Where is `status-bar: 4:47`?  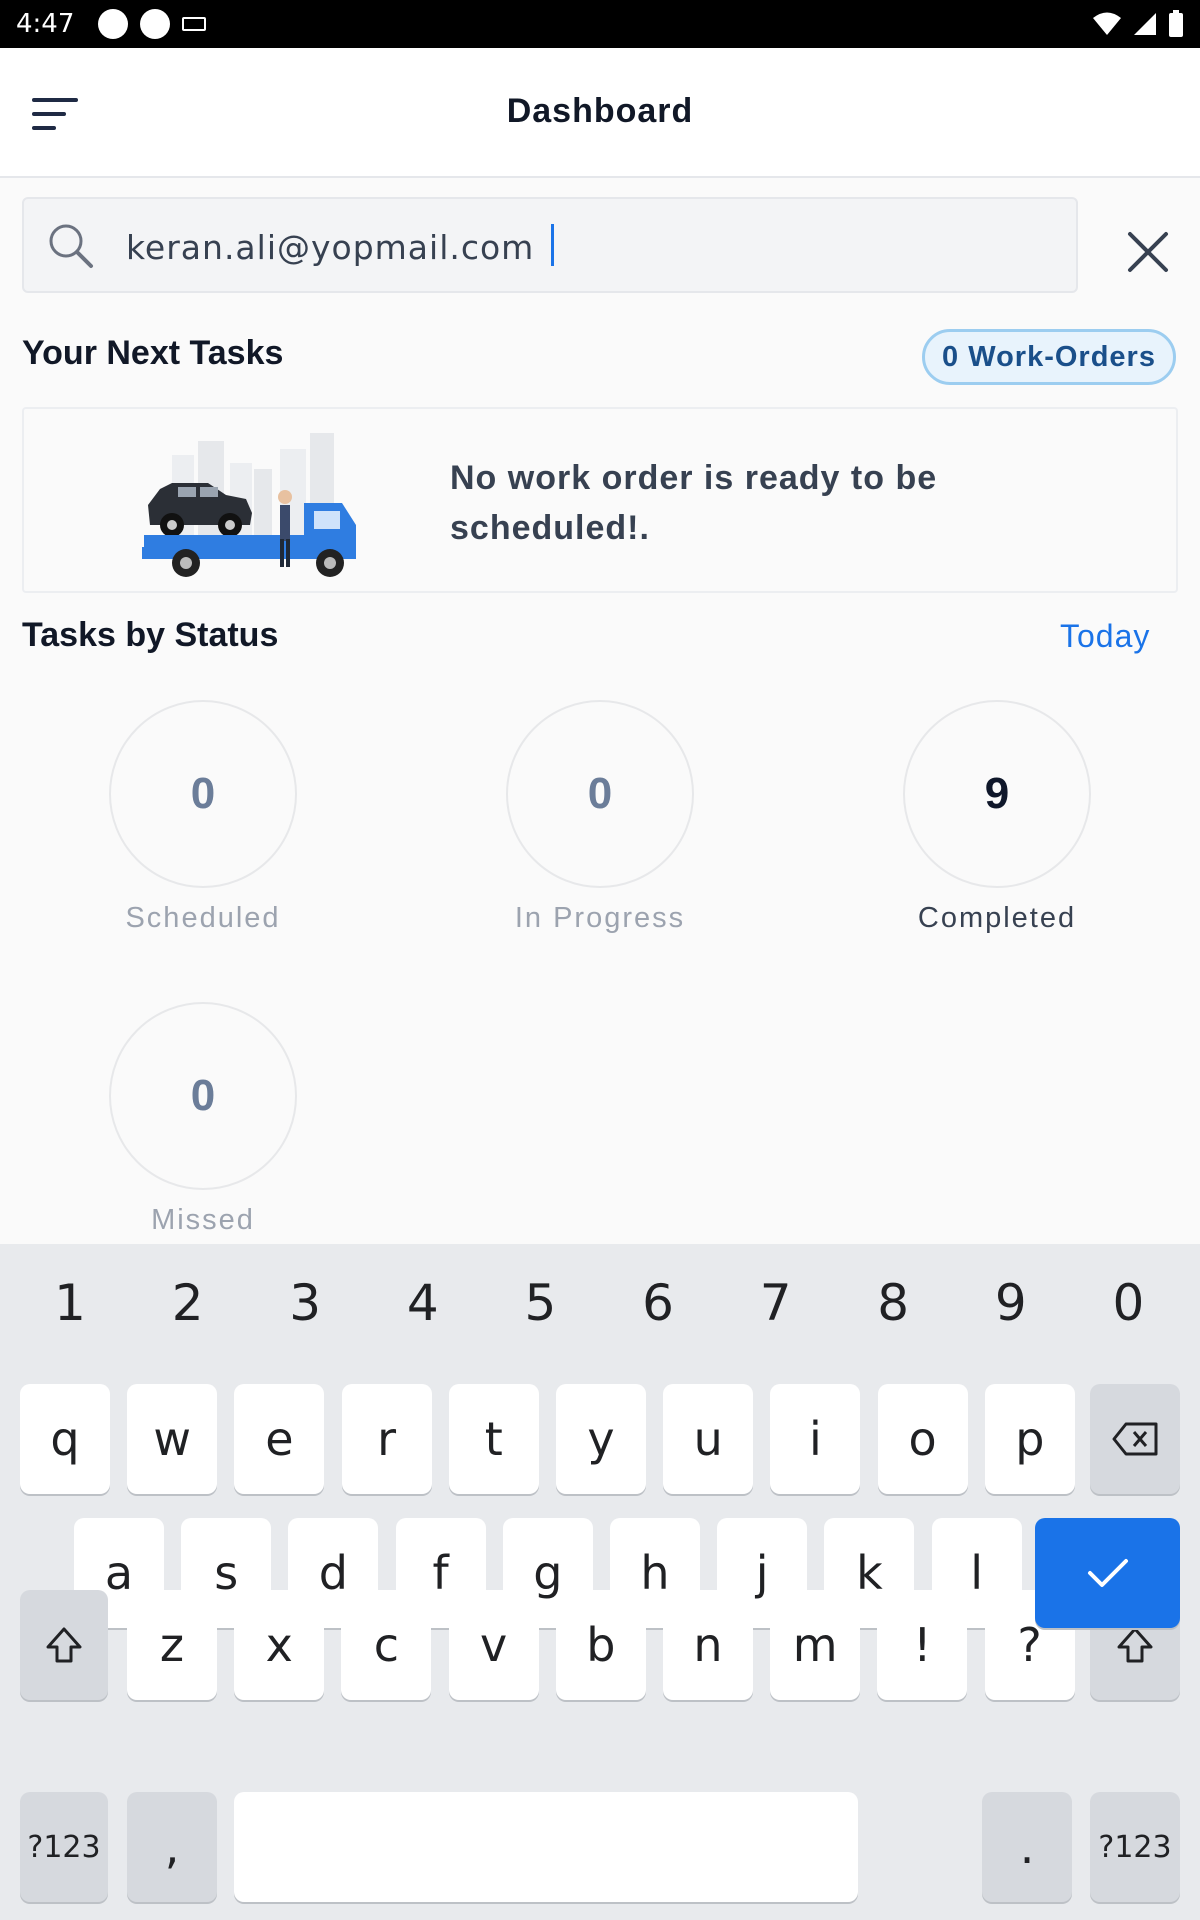
status-bar: 4:47 is located at coordinates (600, 24).